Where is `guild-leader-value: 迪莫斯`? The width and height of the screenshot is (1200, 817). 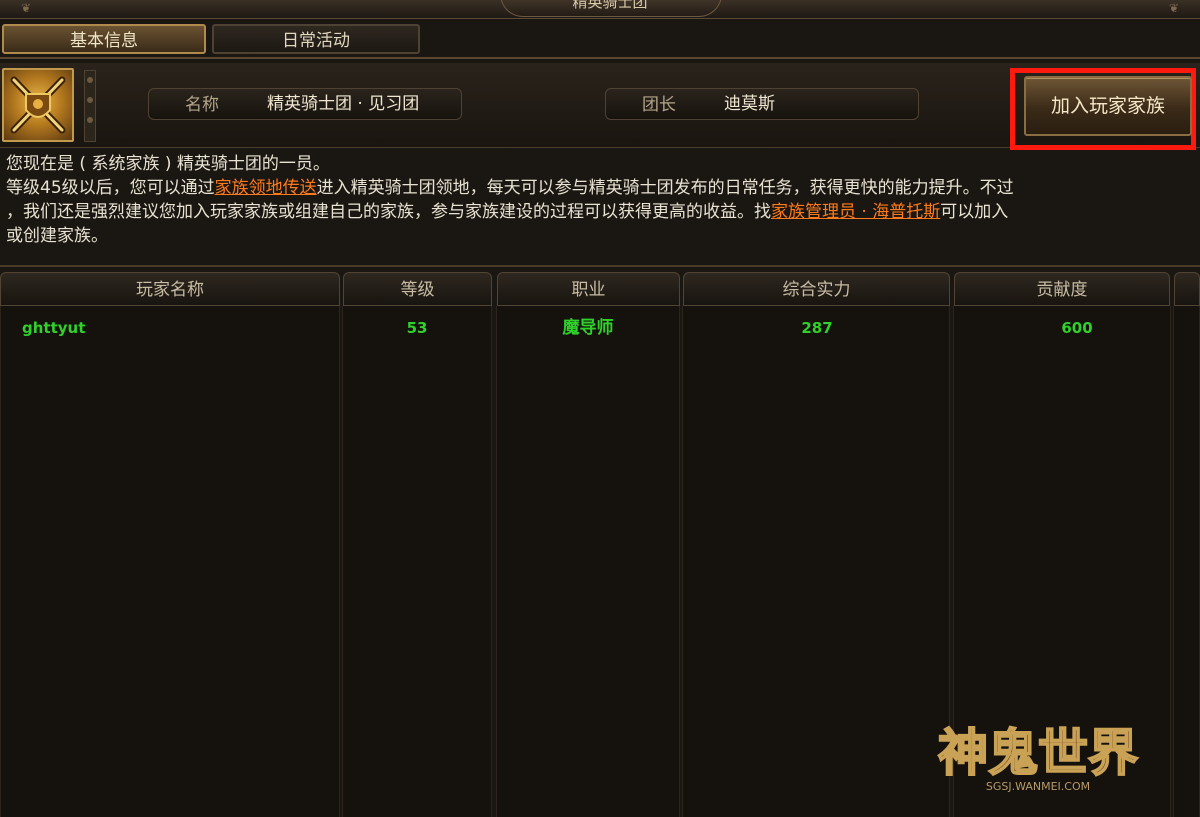 guild-leader-value: 迪莫斯 is located at coordinates (749, 104).